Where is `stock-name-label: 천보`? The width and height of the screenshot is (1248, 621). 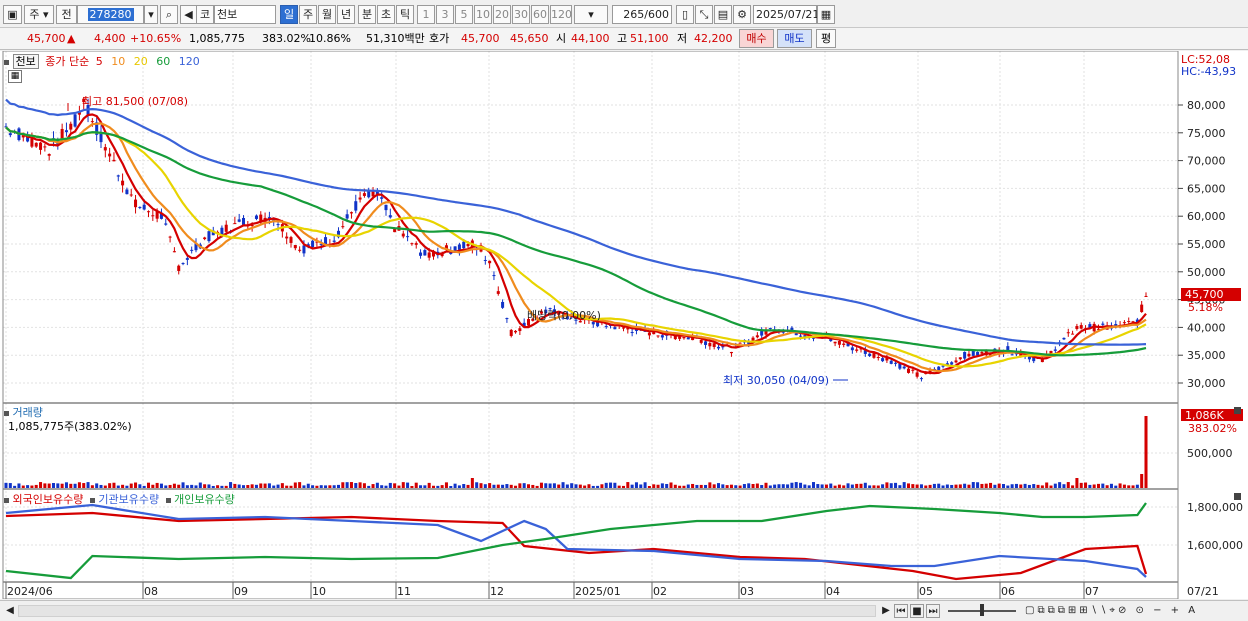 stock-name-label: 천보 is located at coordinates (25, 61).